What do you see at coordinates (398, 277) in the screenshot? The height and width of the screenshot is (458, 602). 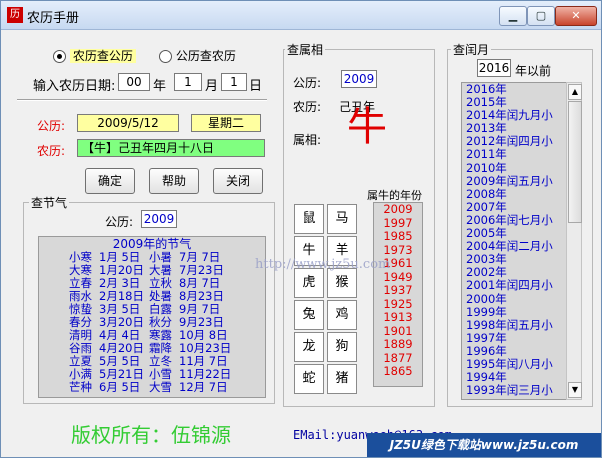 I see `year-item: 1949` at bounding box center [398, 277].